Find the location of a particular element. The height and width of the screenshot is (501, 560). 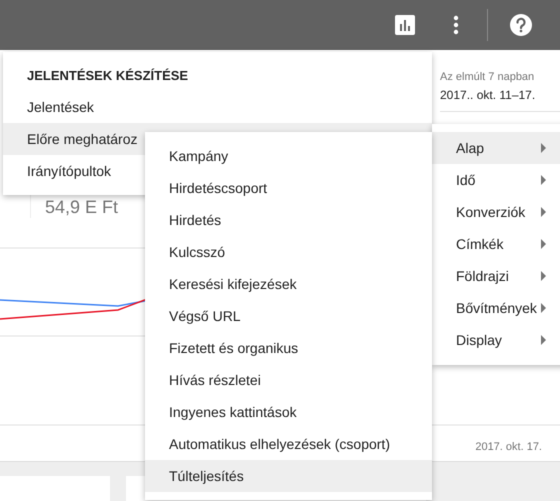

axis-label: 2017. okt. 17. is located at coordinates (508, 447).